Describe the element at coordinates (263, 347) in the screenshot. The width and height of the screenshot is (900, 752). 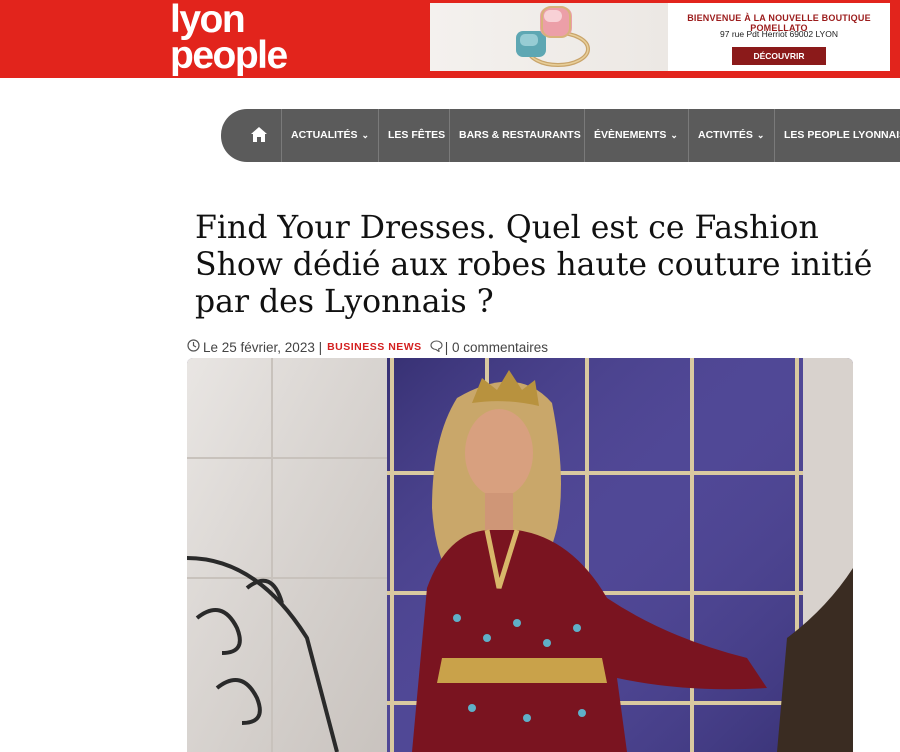
I see `article-date: Le 25 février, 2023 |` at that location.